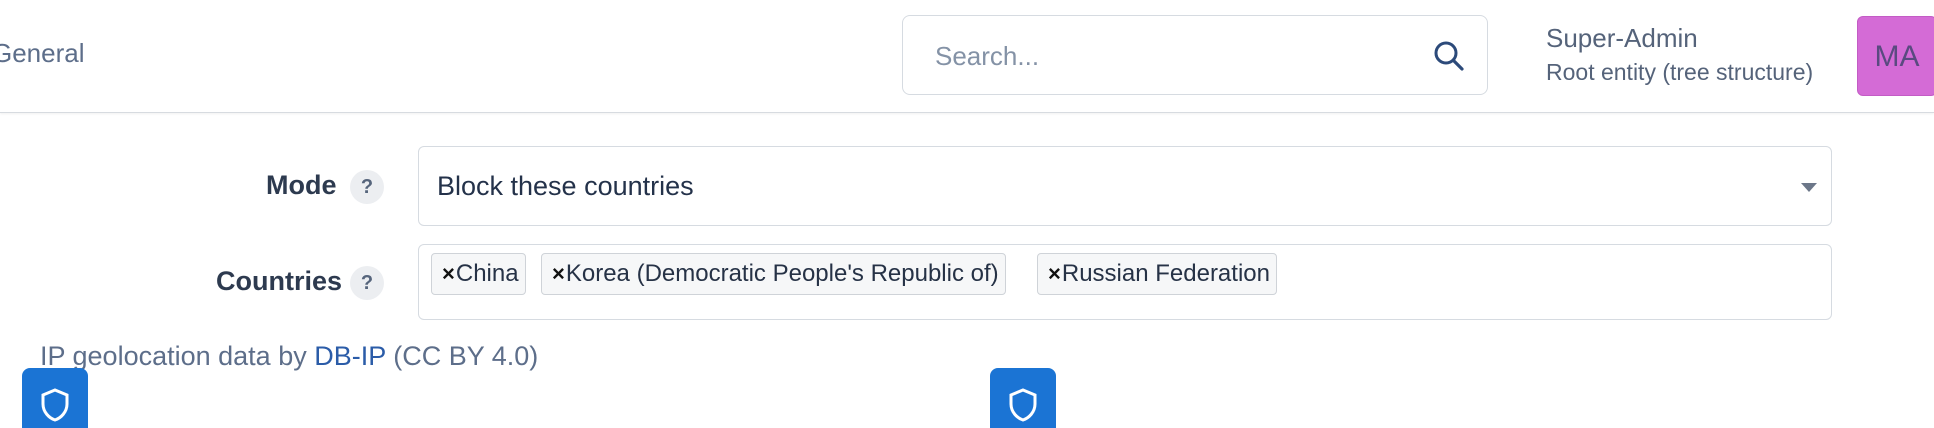 Image resolution: width=1934 pixels, height=428 pixels. What do you see at coordinates (1449, 56) in the screenshot?
I see `search-icon` at bounding box center [1449, 56].